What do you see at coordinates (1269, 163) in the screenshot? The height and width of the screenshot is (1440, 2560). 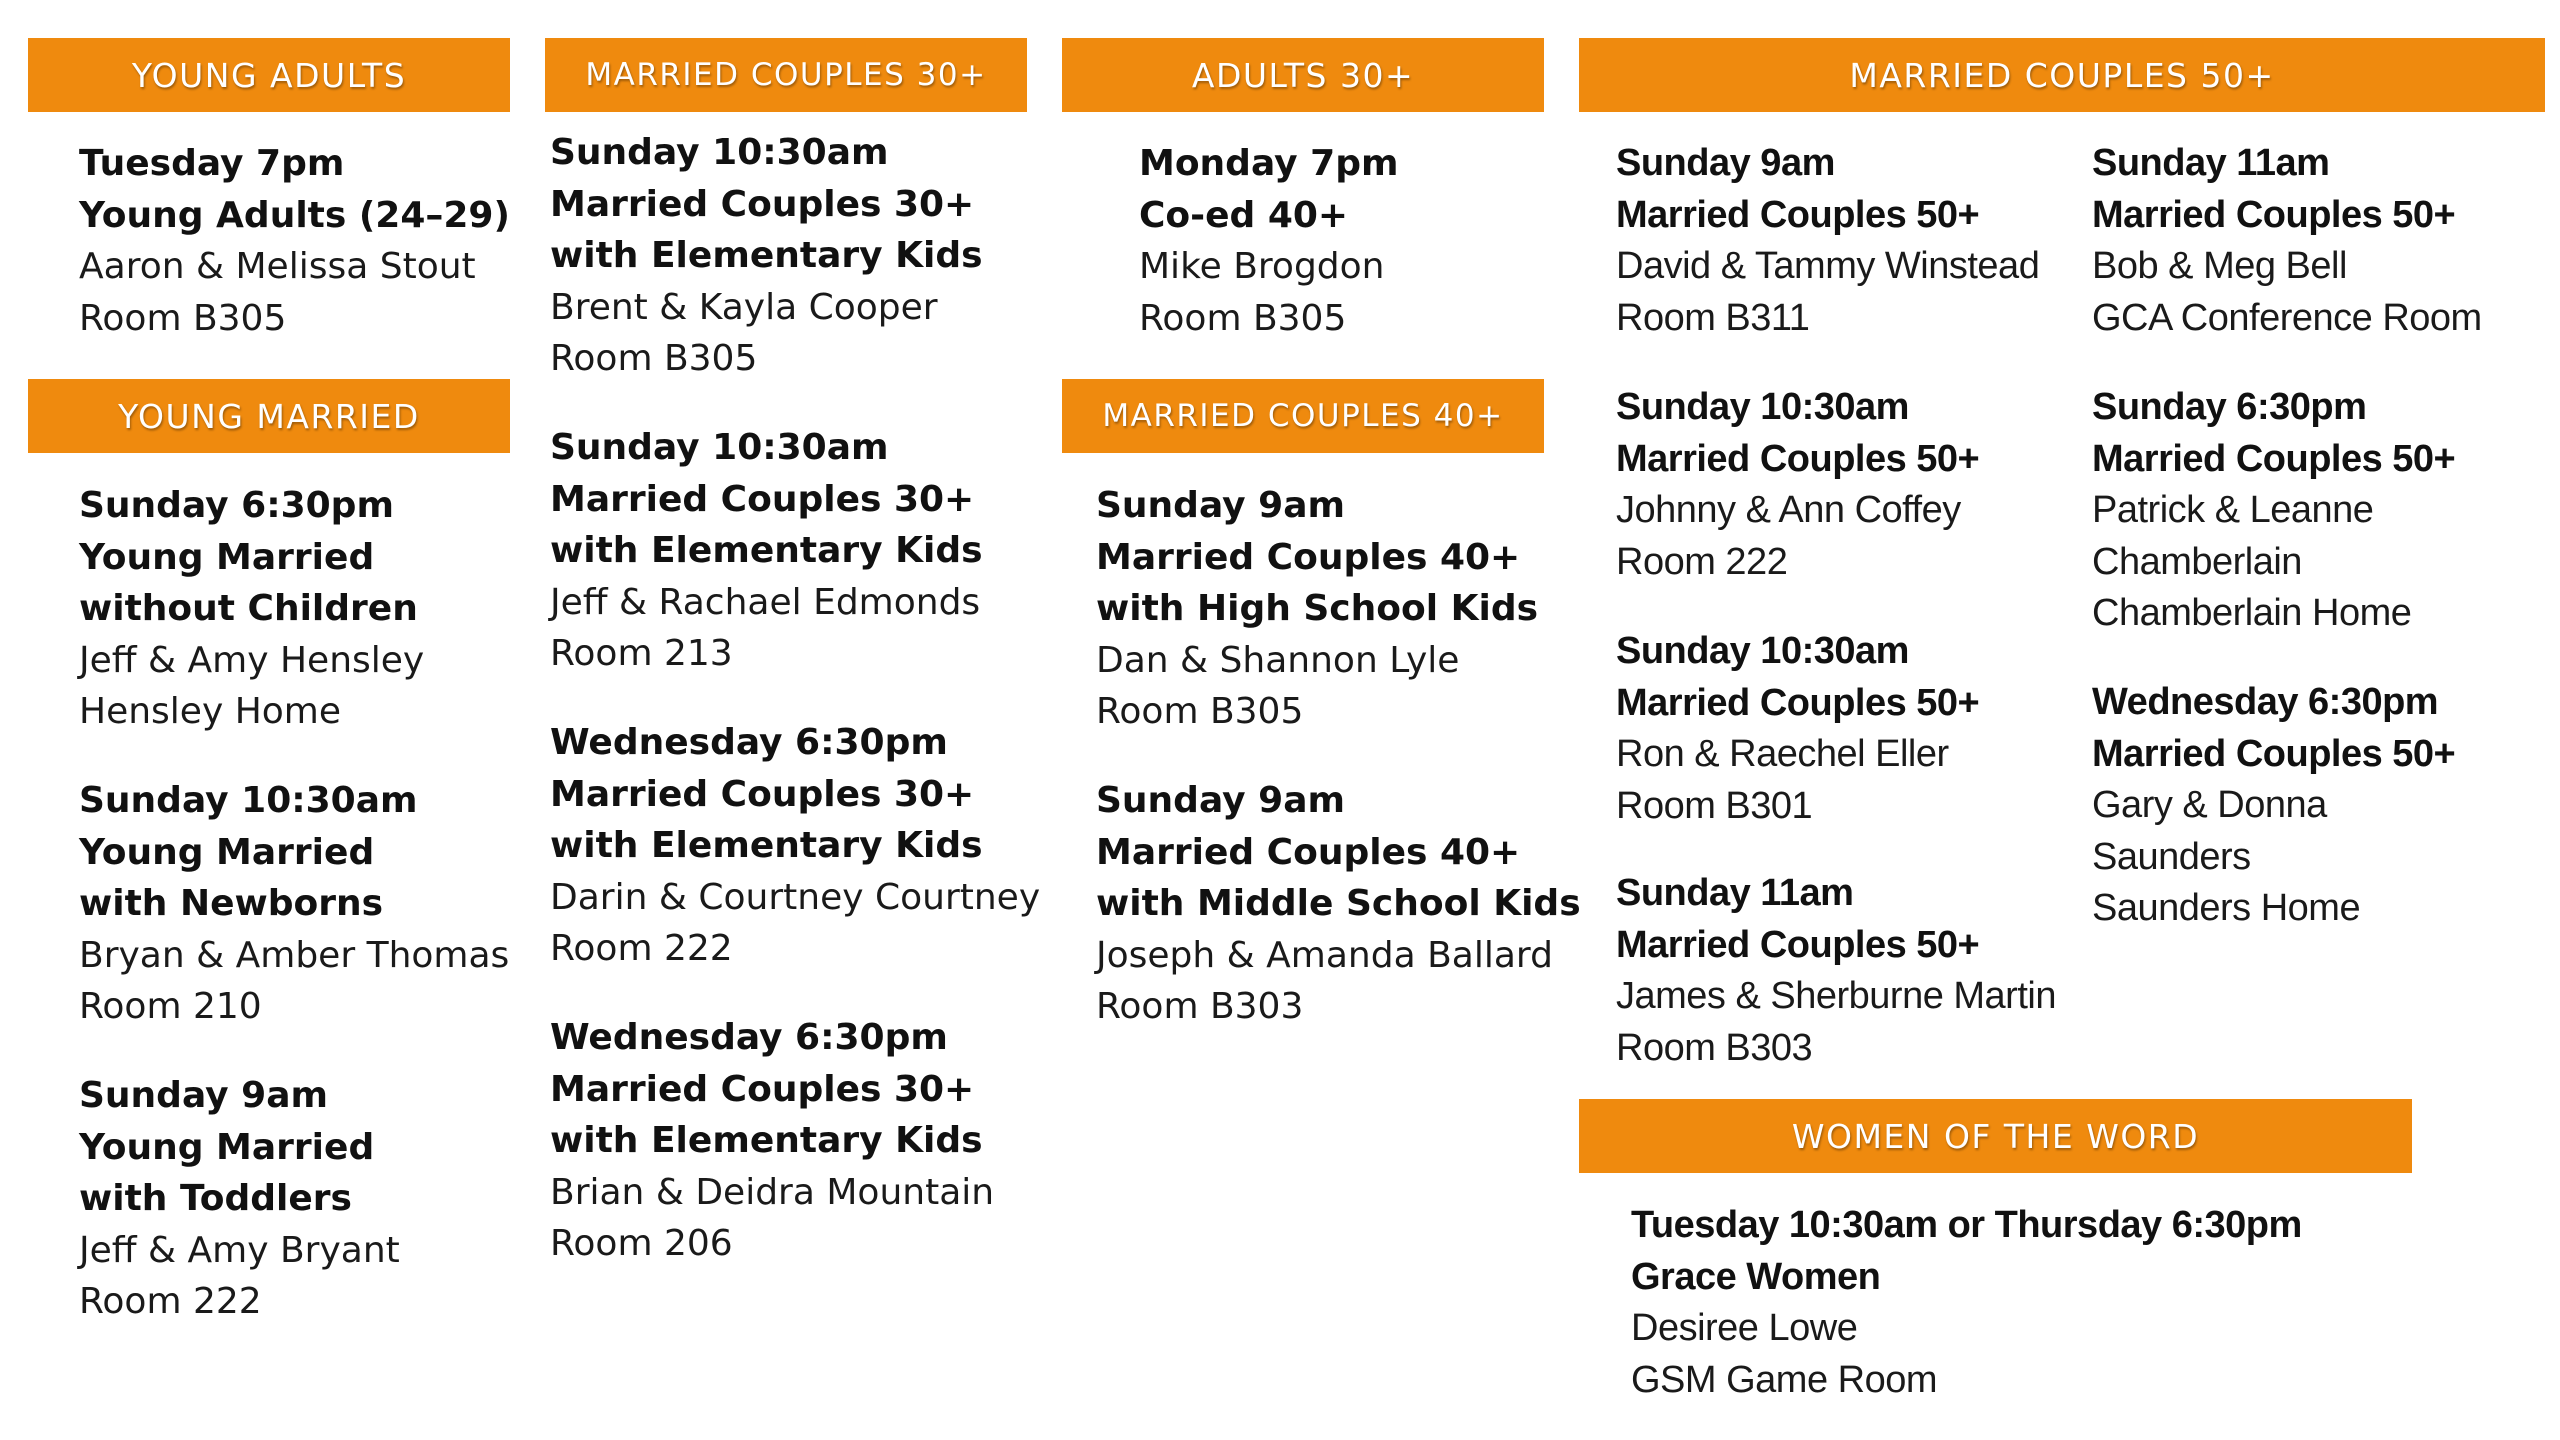 I see `group-time: Monday 7pm` at bounding box center [1269, 163].